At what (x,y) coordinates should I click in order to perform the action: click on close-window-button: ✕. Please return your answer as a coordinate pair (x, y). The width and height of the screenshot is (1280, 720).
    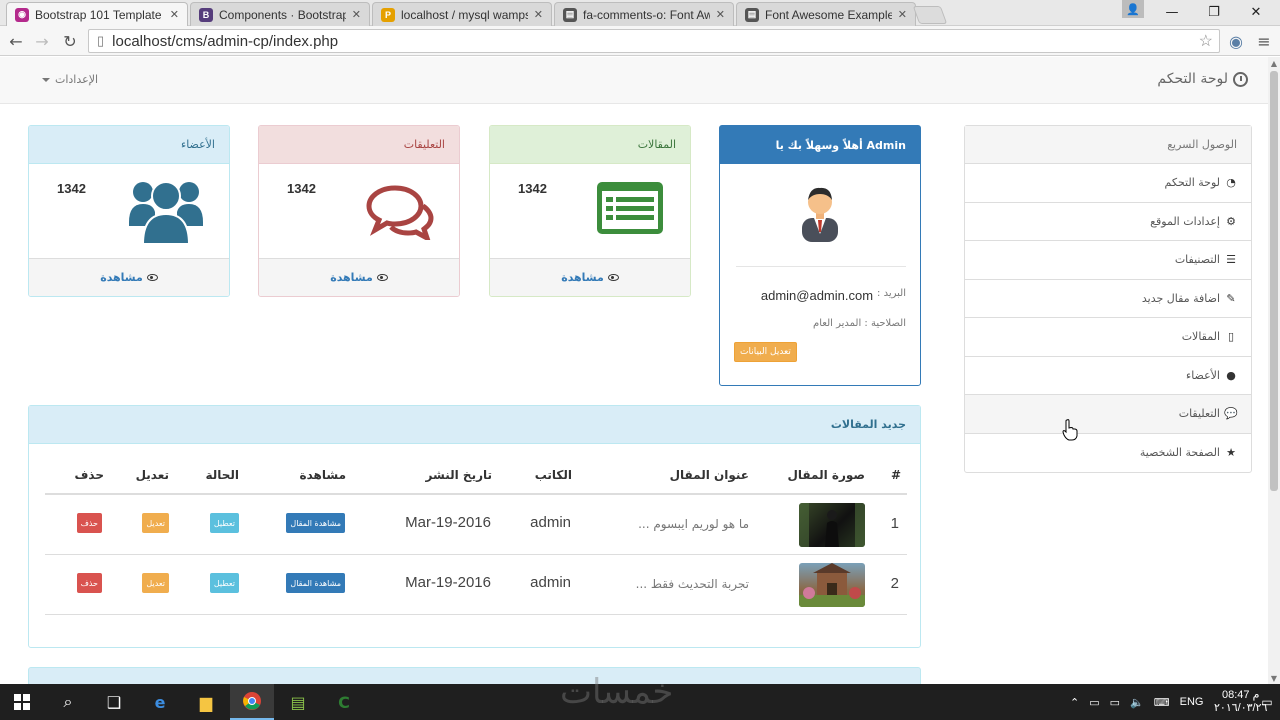
    Looking at the image, I should click on (1256, 12).